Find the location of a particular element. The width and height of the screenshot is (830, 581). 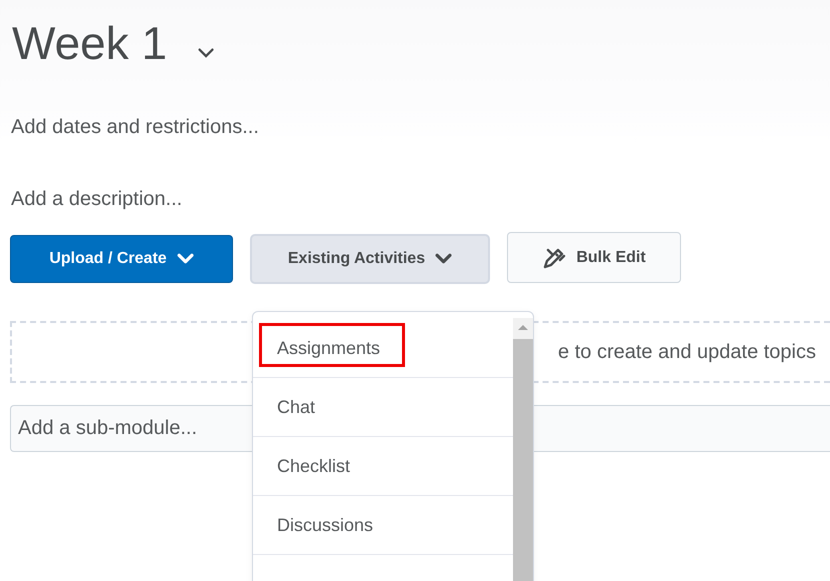

module-title: Week 1 is located at coordinates (90, 43).